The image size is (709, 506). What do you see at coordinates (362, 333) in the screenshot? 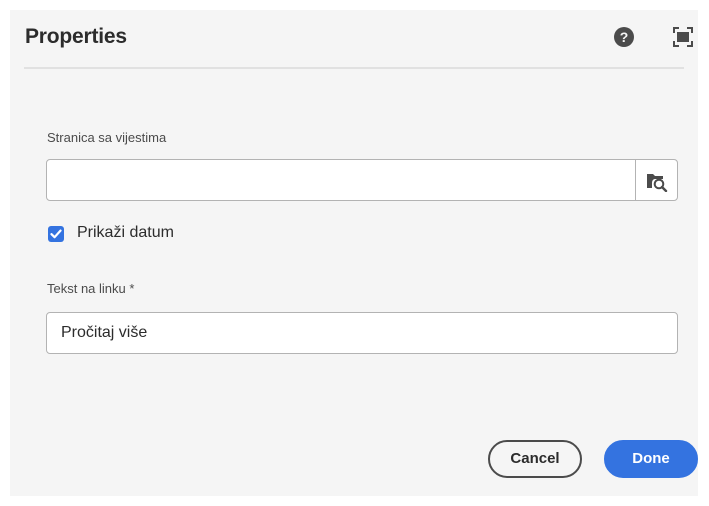
I see `link-text-input` at bounding box center [362, 333].